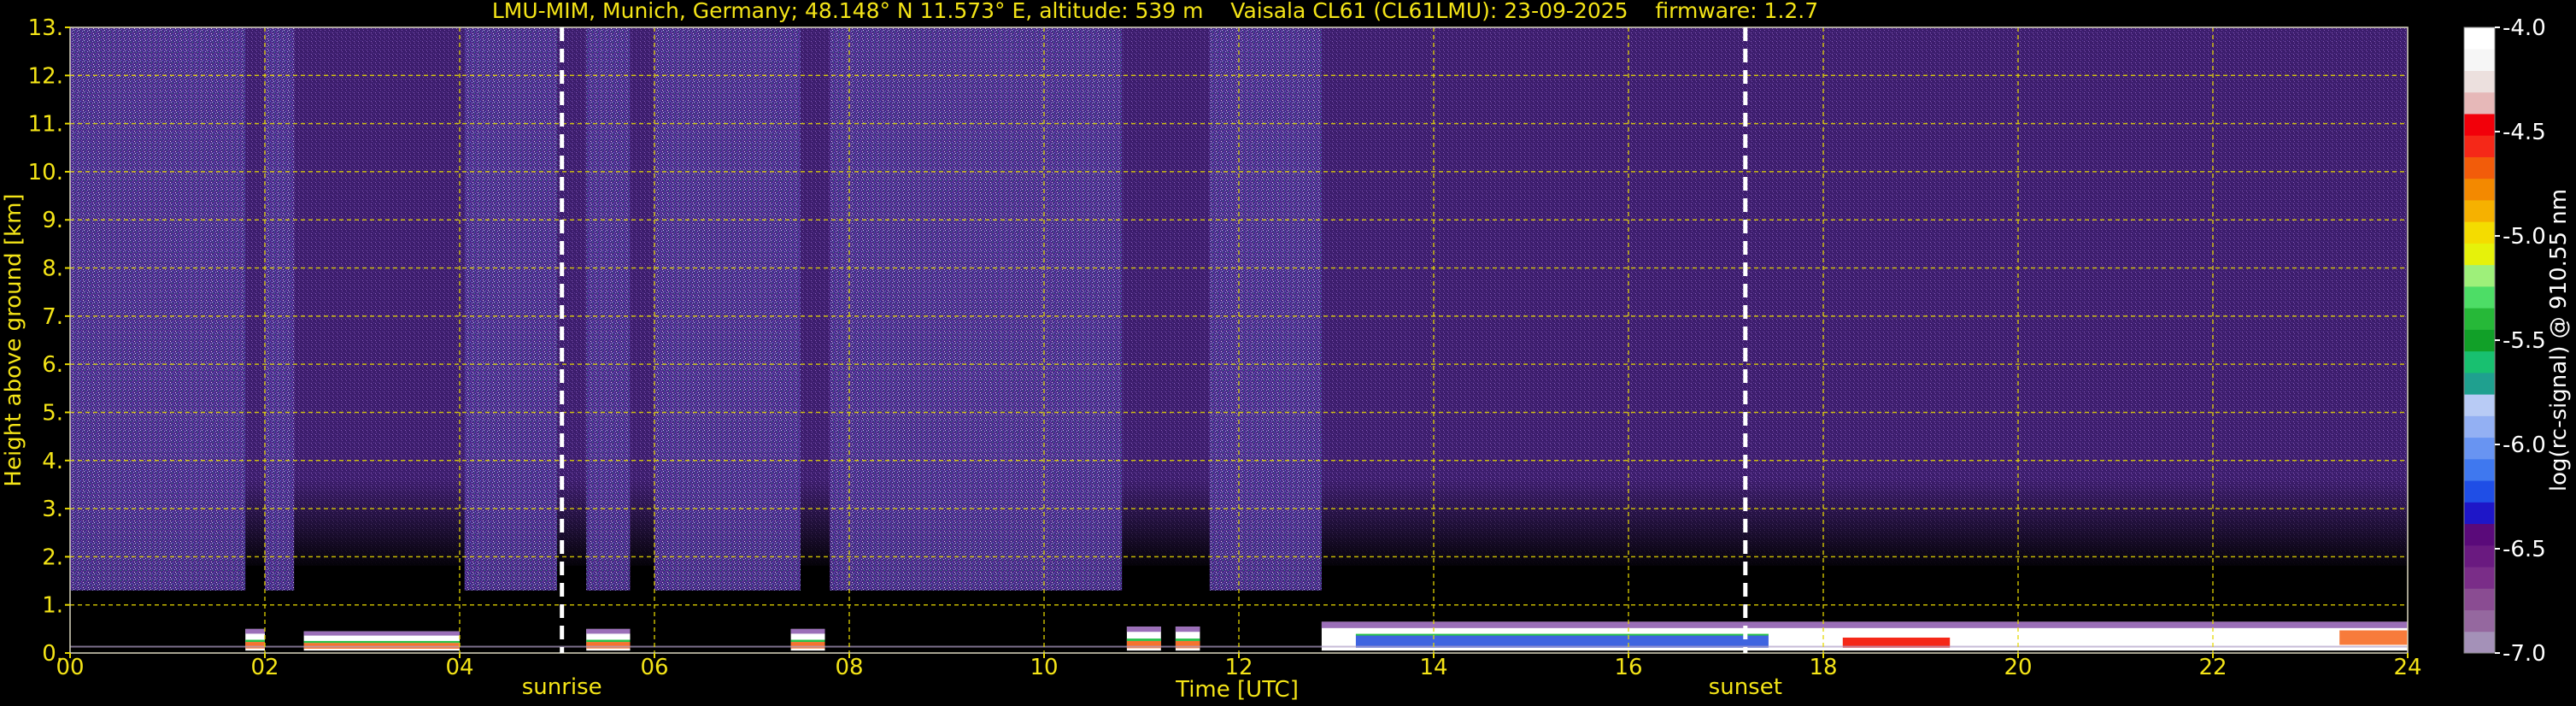  What do you see at coordinates (2407, 667) in the screenshot?
I see `x-tick-label: 24` at bounding box center [2407, 667].